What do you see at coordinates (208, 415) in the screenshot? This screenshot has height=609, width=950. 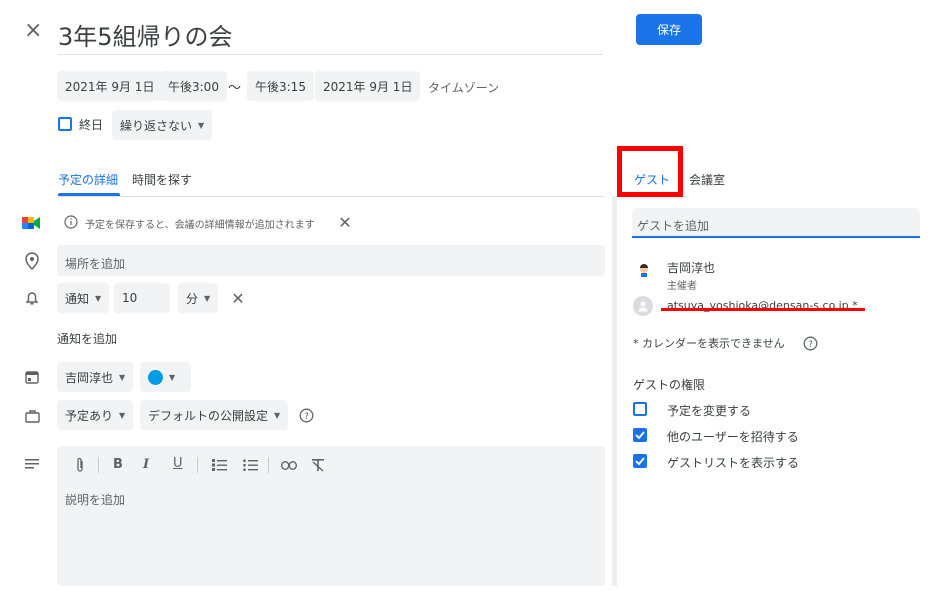 I see `visibility-label: デフォルトの公開設定` at bounding box center [208, 415].